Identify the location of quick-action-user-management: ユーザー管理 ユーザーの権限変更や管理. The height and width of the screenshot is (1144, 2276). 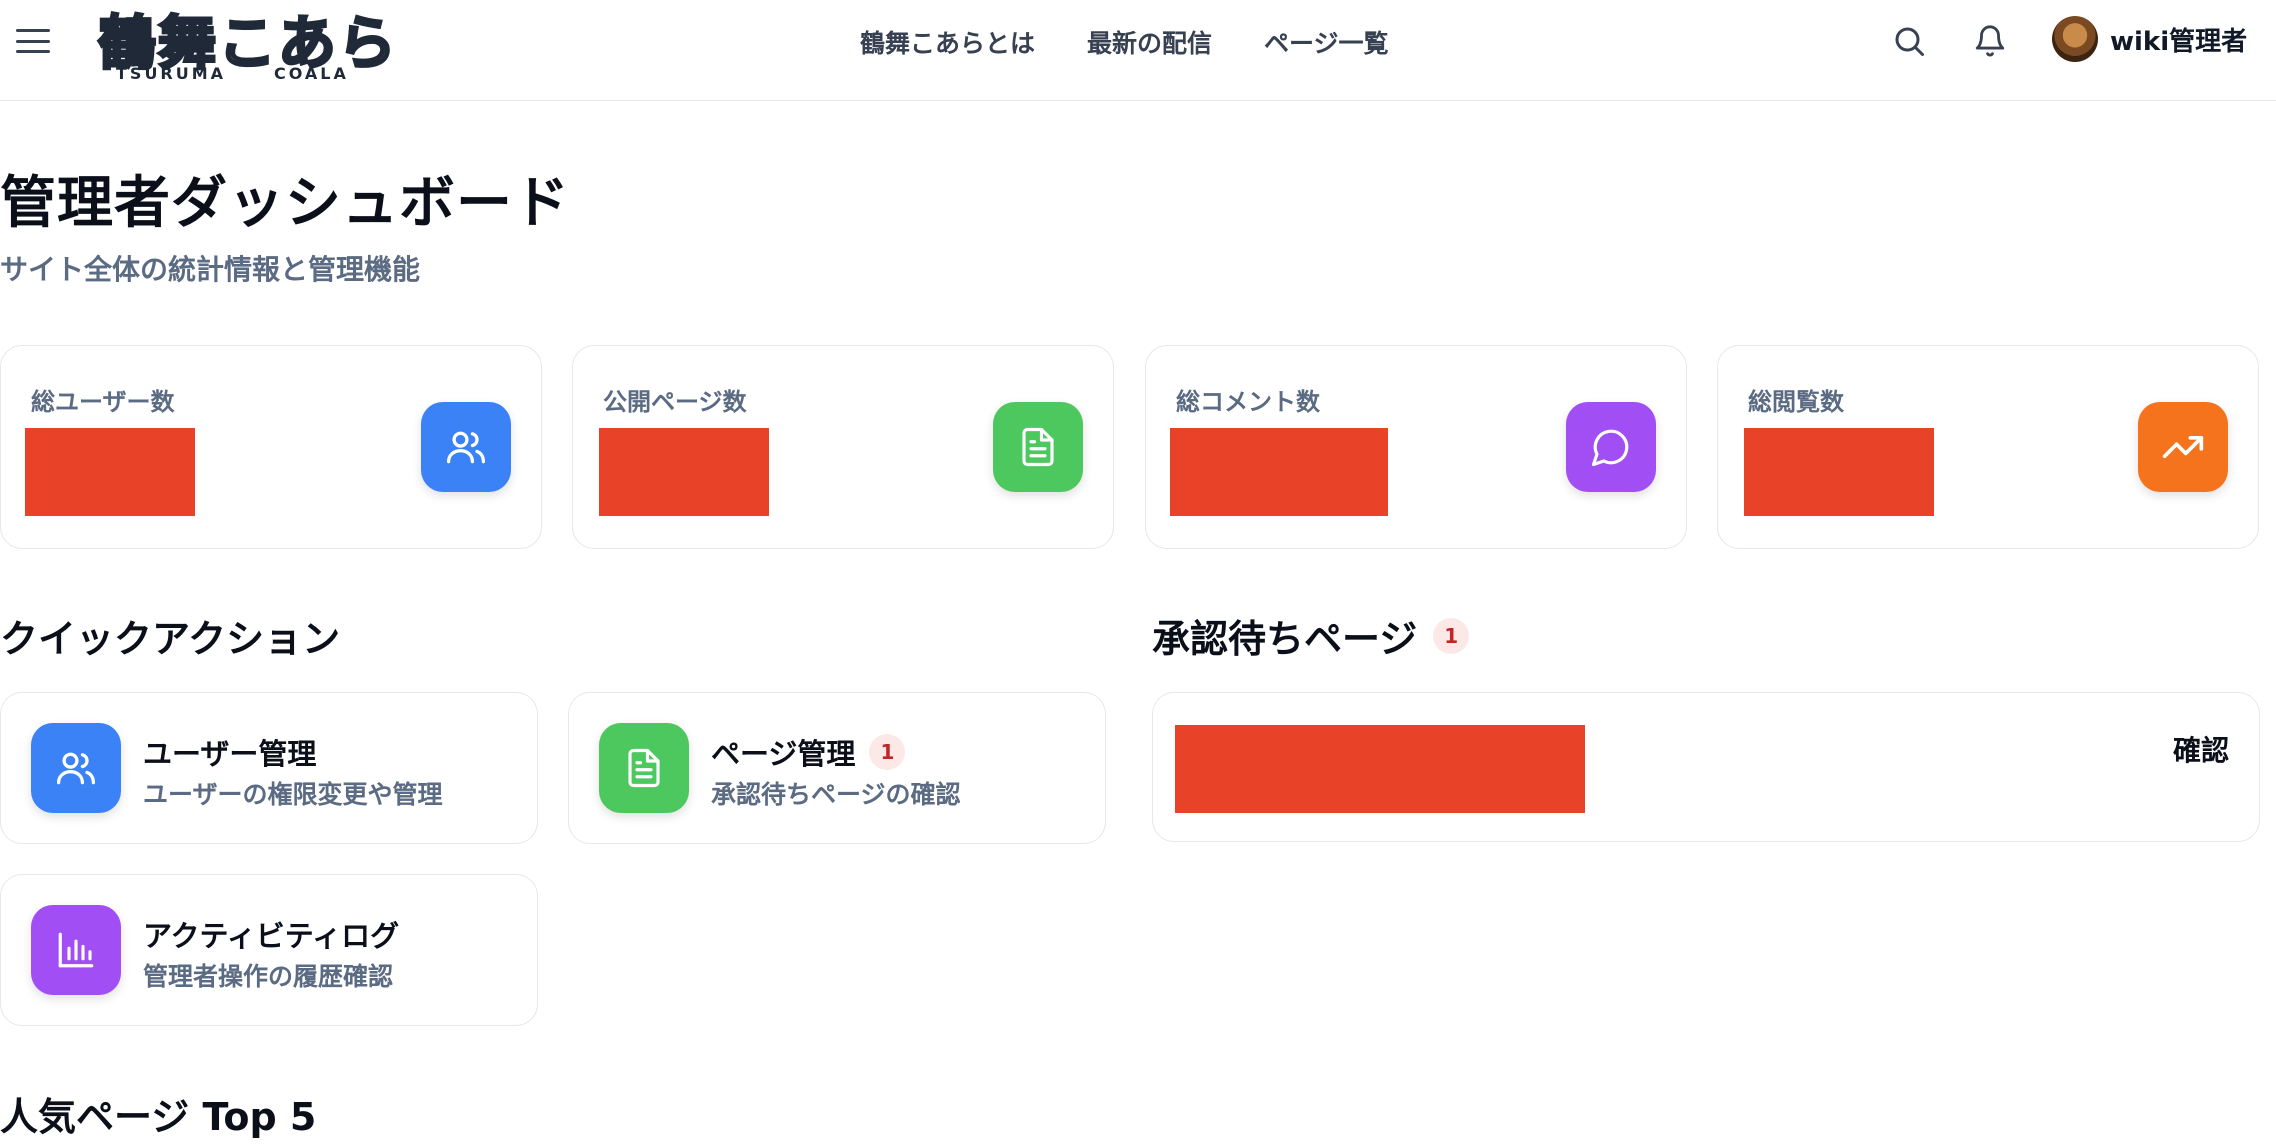
(269, 768).